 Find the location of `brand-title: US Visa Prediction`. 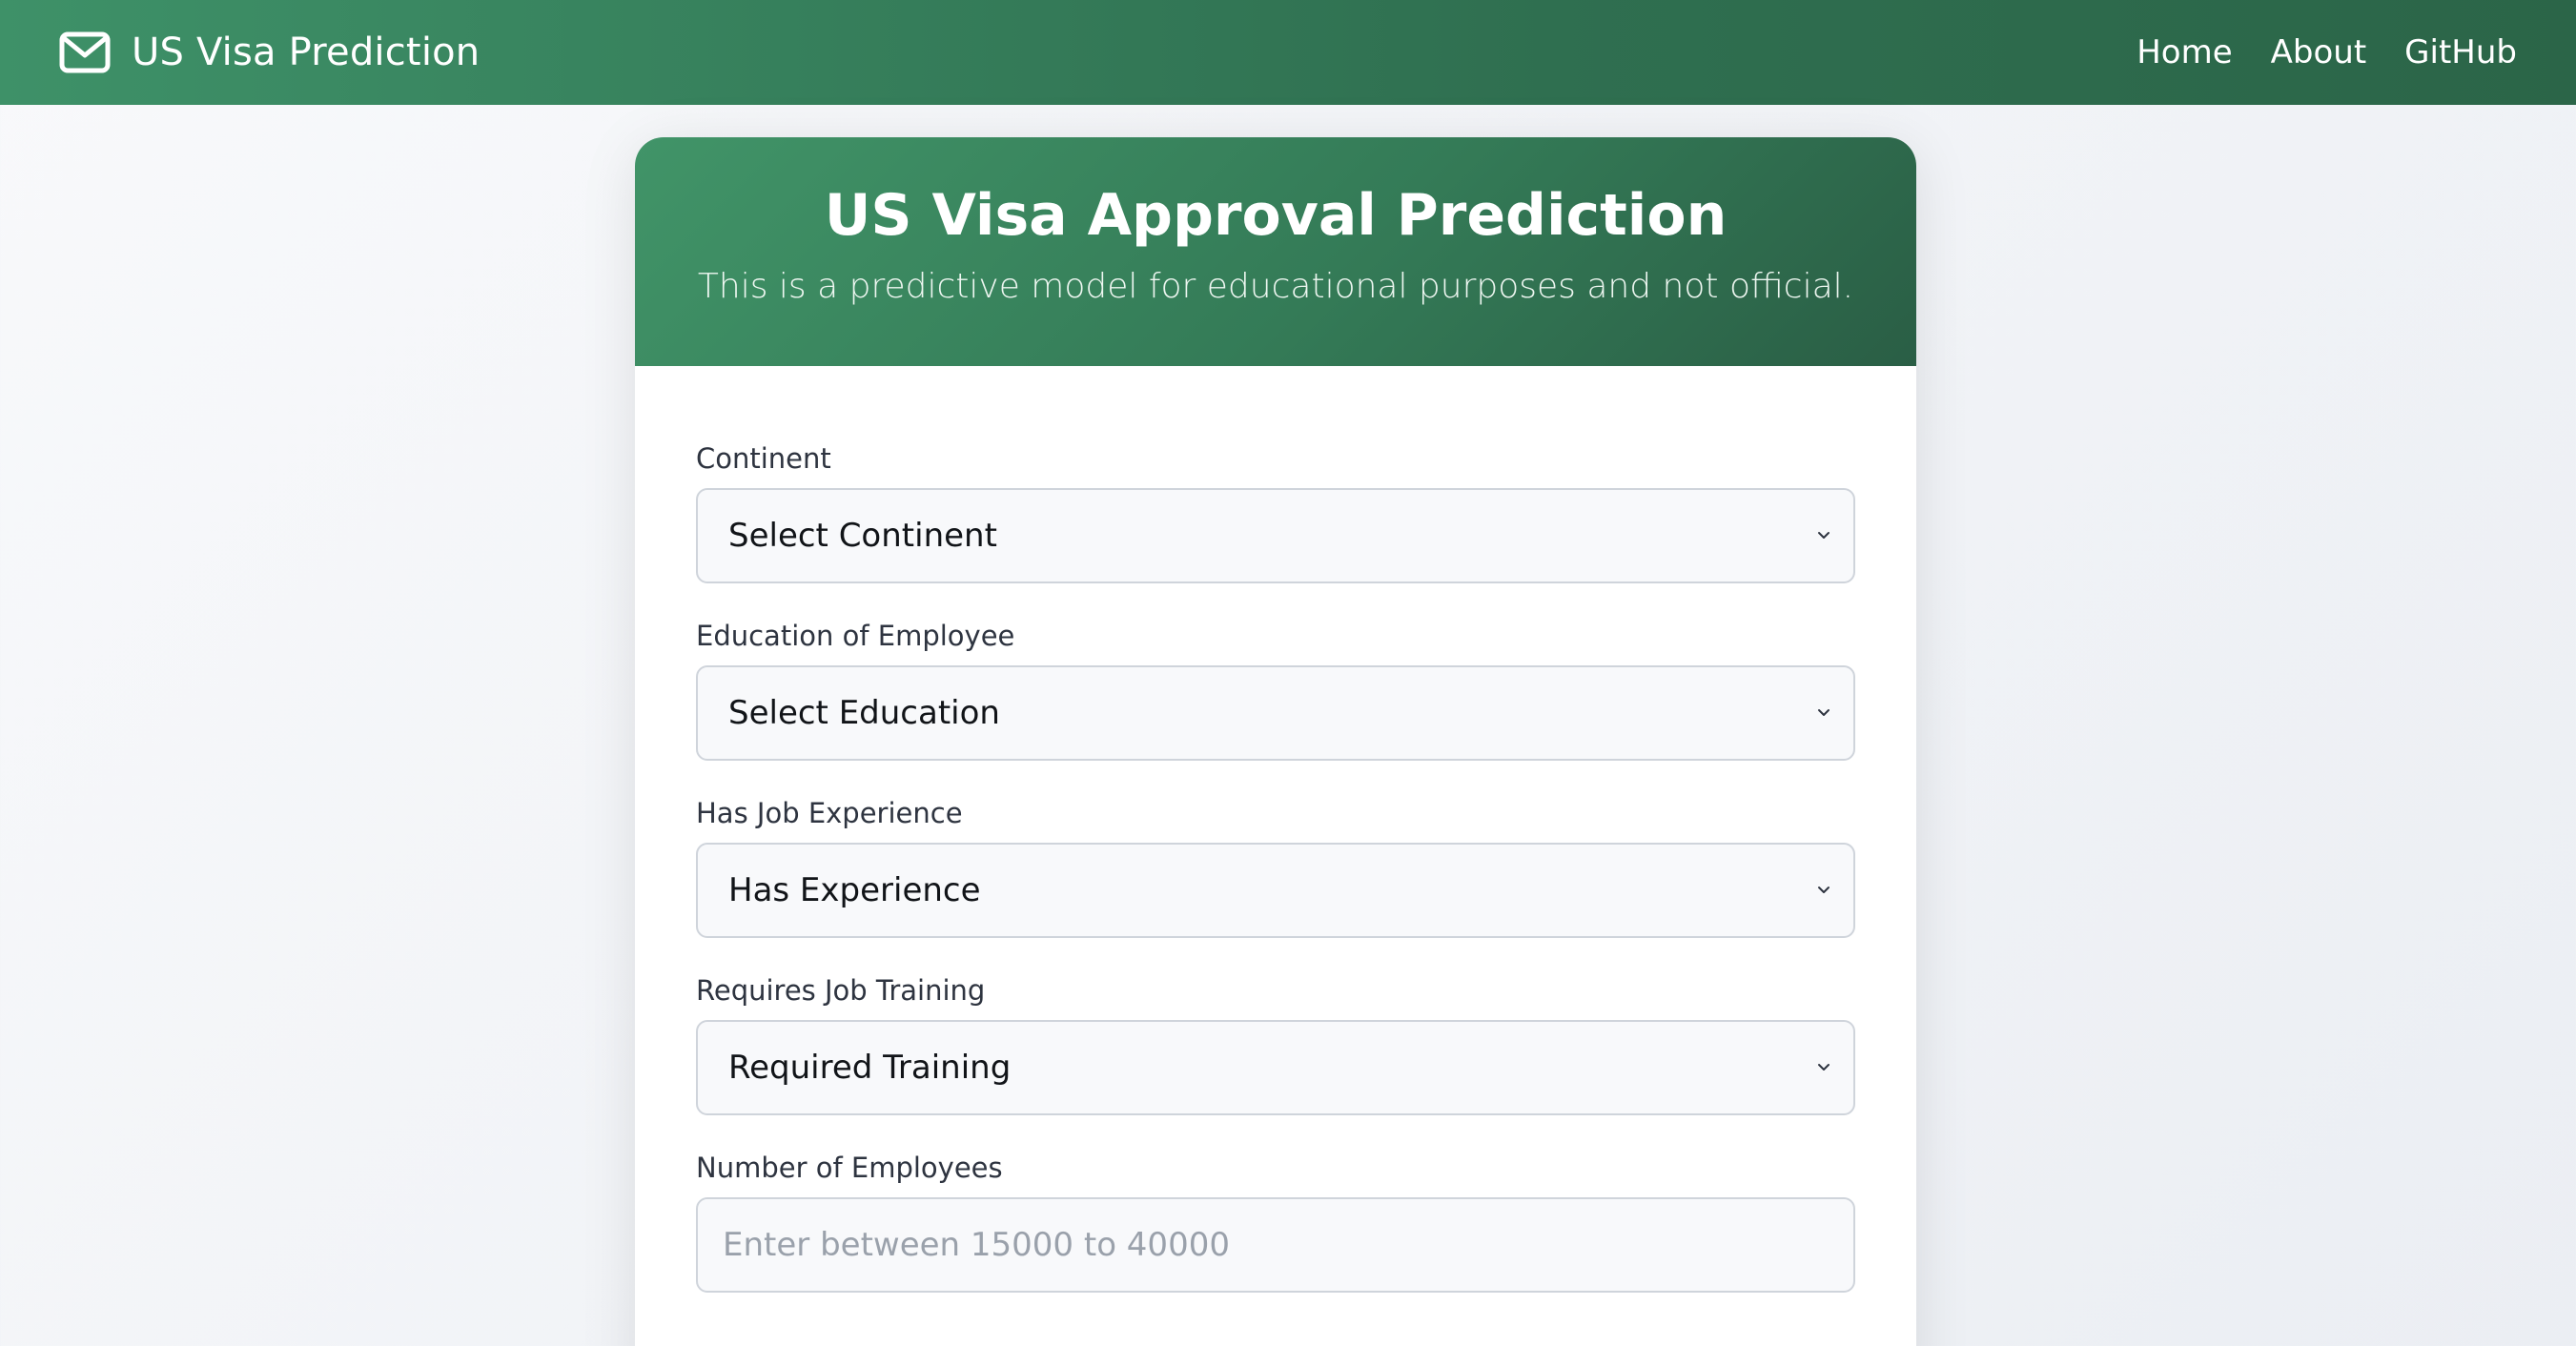

brand-title: US Visa Prediction is located at coordinates (306, 52).